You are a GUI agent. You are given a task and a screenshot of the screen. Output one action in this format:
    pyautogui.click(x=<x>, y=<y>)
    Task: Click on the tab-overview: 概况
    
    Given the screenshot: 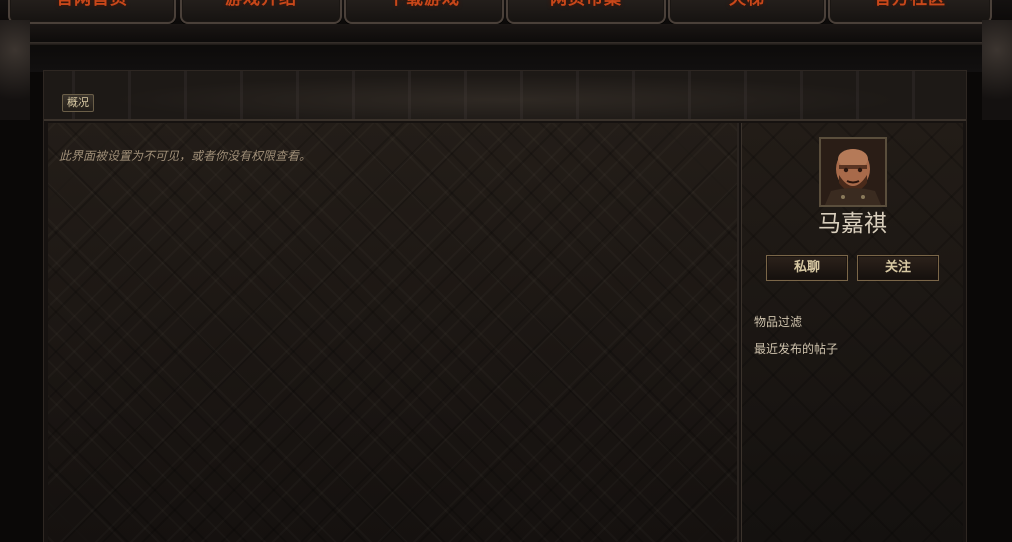 What is the action you would take?
    pyautogui.click(x=78, y=103)
    